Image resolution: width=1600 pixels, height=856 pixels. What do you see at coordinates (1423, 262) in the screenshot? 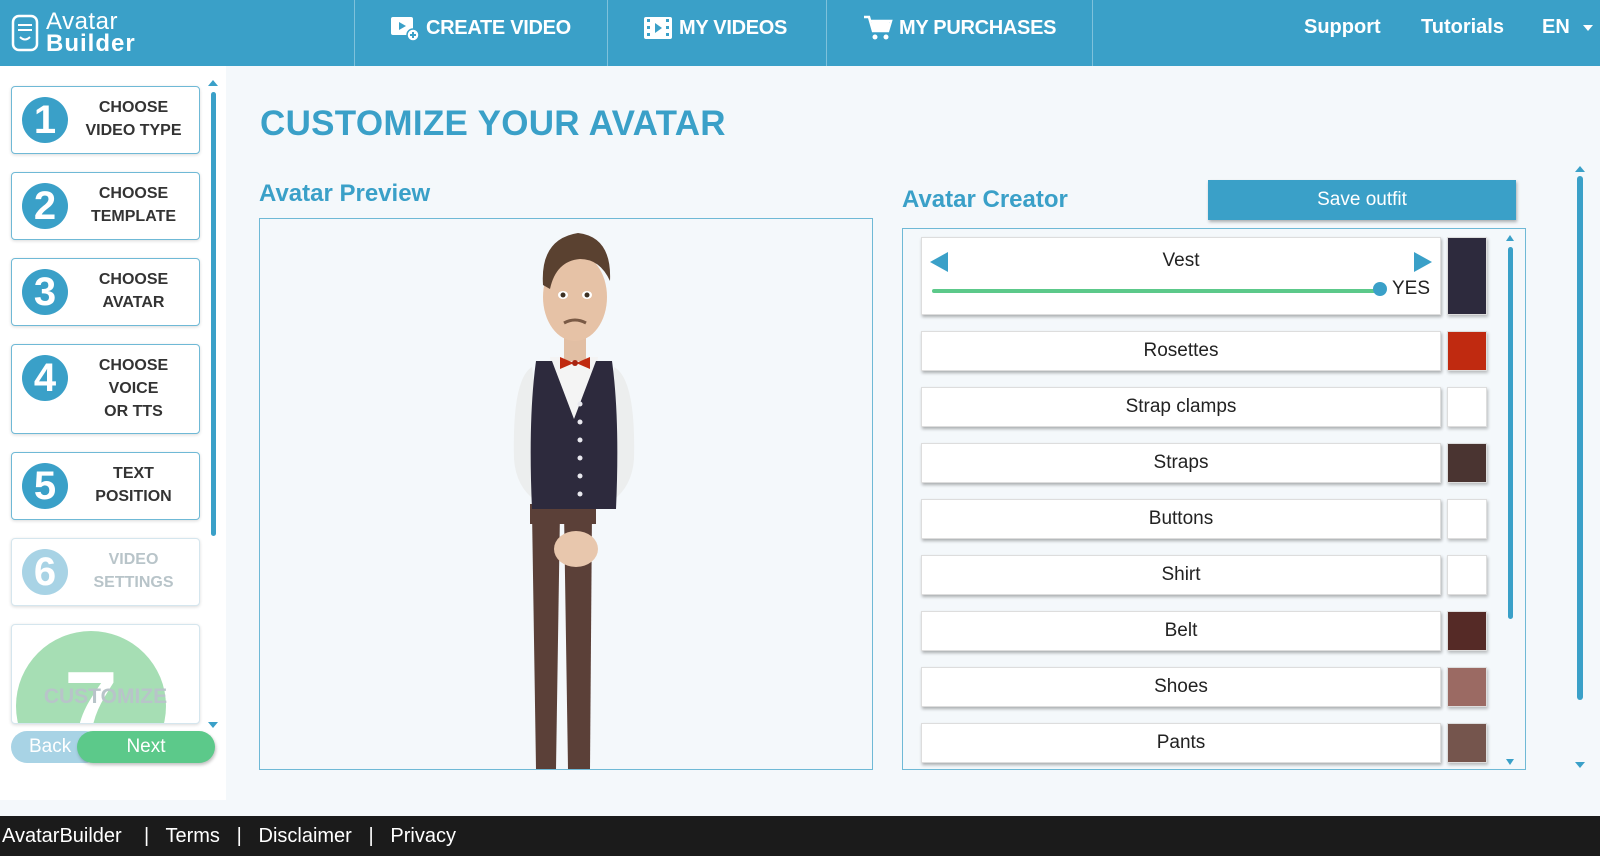
I see `next-arrow-icon` at bounding box center [1423, 262].